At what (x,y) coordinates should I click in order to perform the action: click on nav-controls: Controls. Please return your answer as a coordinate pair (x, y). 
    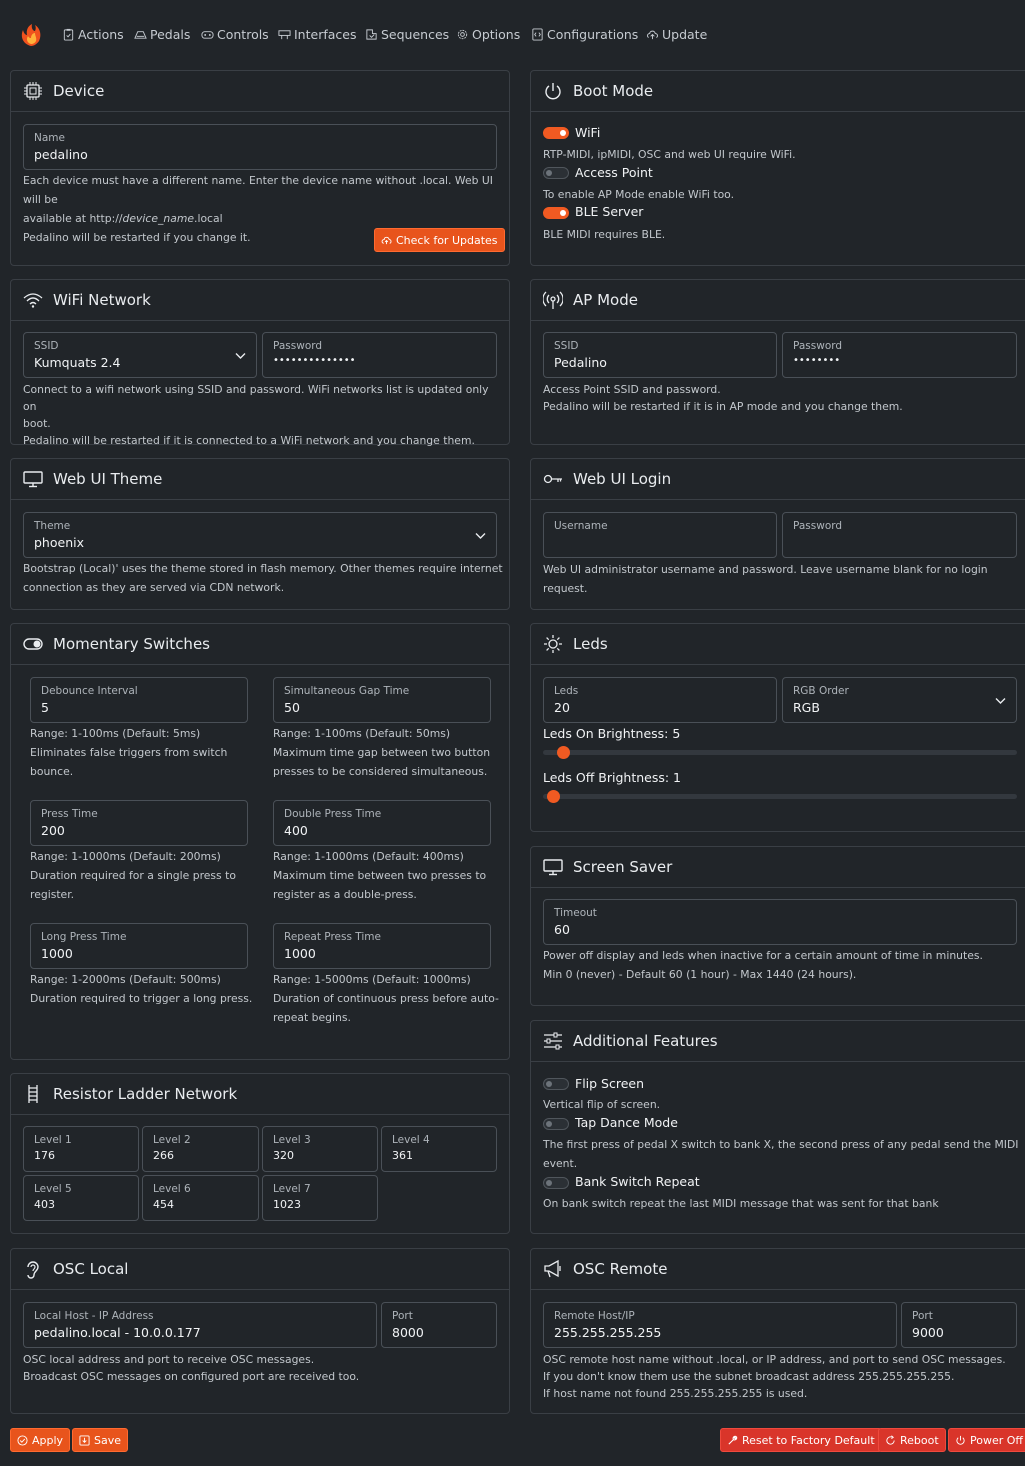
    Looking at the image, I should click on (235, 34).